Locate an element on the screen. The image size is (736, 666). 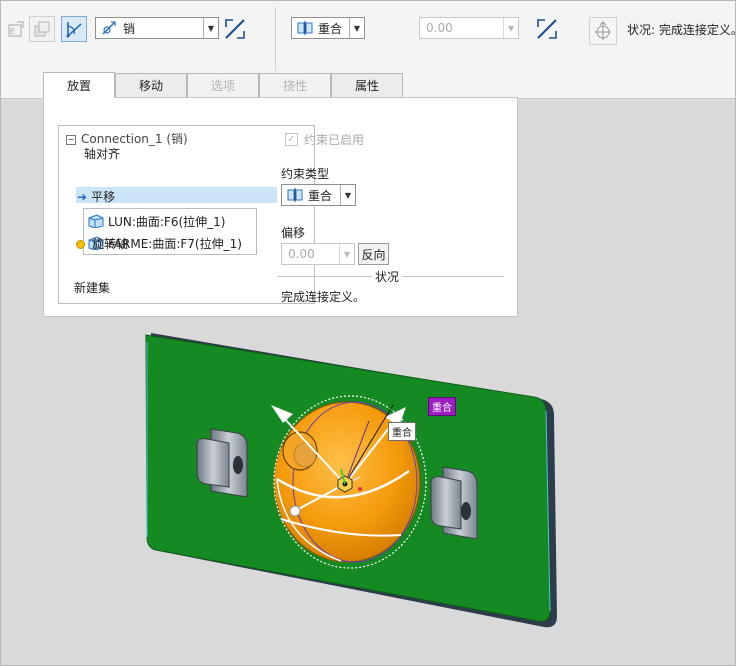
offset-value: 0.00 is located at coordinates (439, 28).